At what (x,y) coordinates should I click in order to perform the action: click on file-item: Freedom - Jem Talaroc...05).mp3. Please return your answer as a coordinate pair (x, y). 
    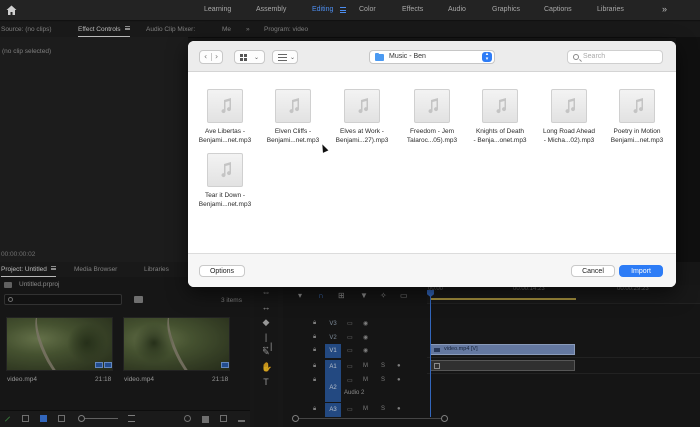
    Looking at the image, I should click on (432, 119).